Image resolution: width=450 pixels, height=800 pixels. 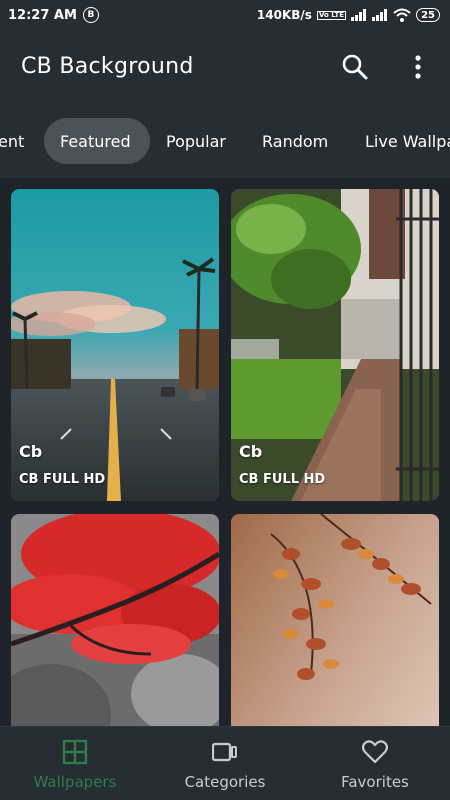 I want to click on category-tabs: ent Featured Popular Random Live Wallpa, so click(x=225, y=140).